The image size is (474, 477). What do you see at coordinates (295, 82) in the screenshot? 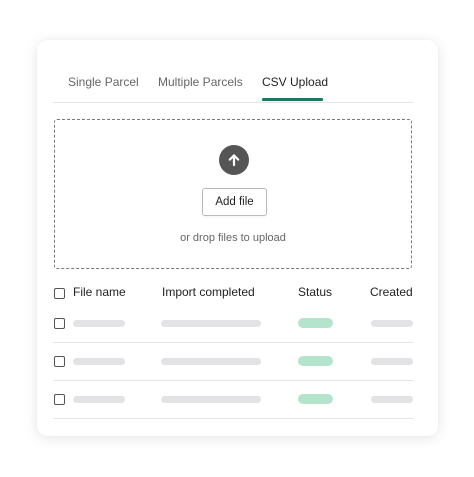
I see `tab-csv-upload: CSV Upload` at bounding box center [295, 82].